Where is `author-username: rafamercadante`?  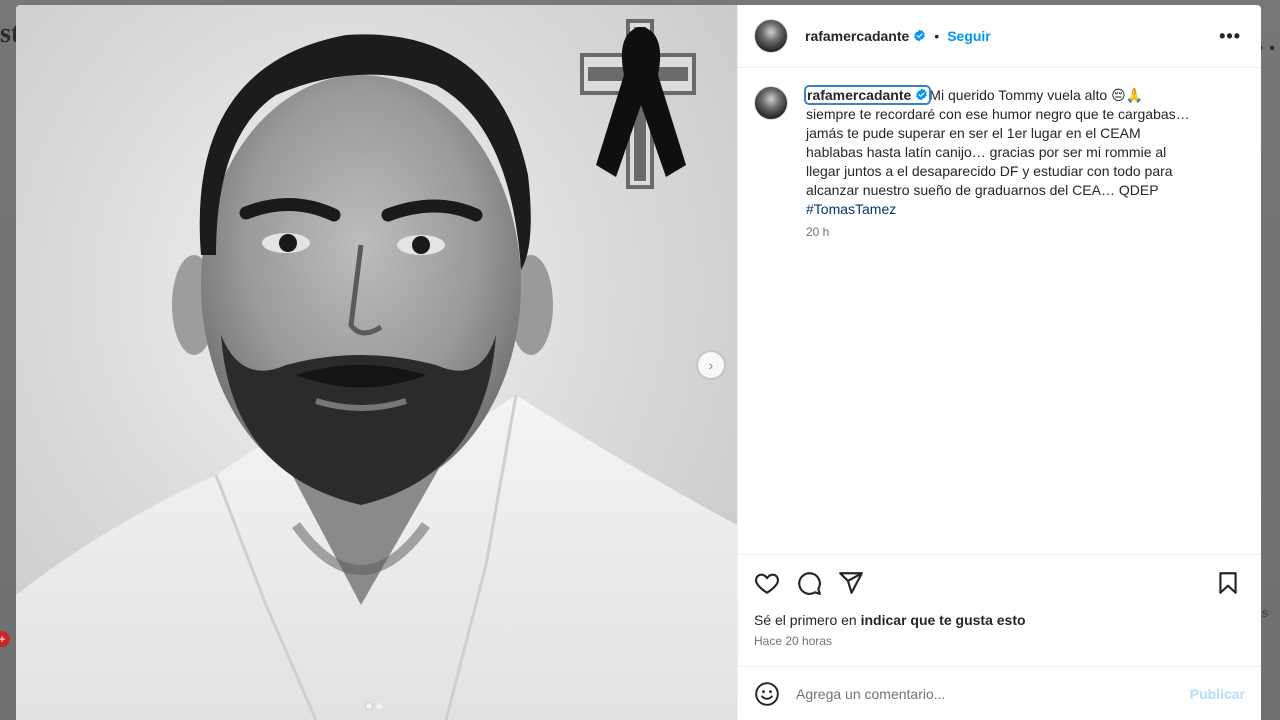
author-username: rafamercadante is located at coordinates (865, 36).